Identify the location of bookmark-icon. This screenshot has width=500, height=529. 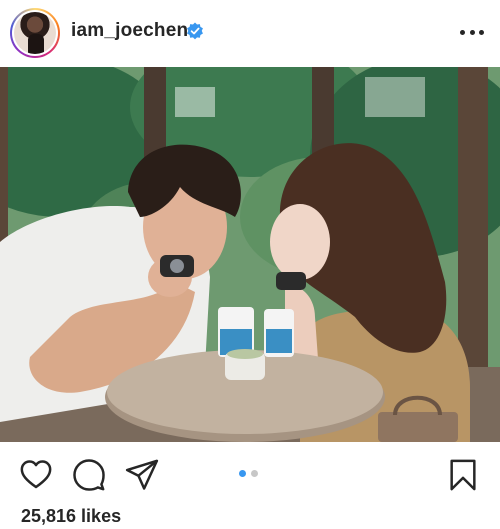
(463, 475).